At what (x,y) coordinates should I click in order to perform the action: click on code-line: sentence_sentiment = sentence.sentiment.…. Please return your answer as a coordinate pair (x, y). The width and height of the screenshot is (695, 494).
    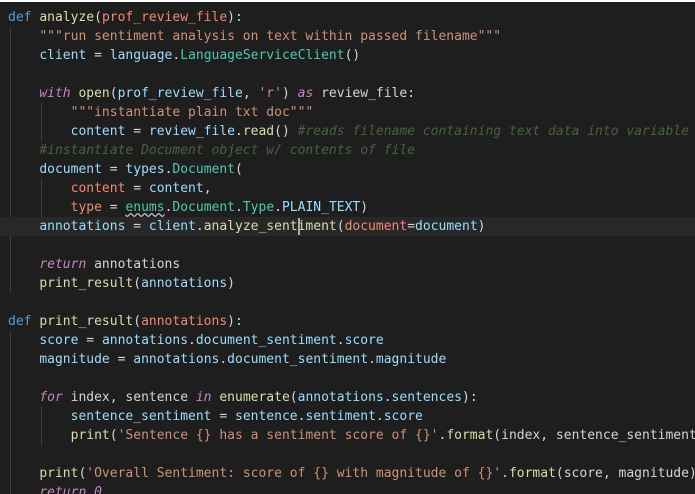
    Looking at the image, I should click on (215, 416).